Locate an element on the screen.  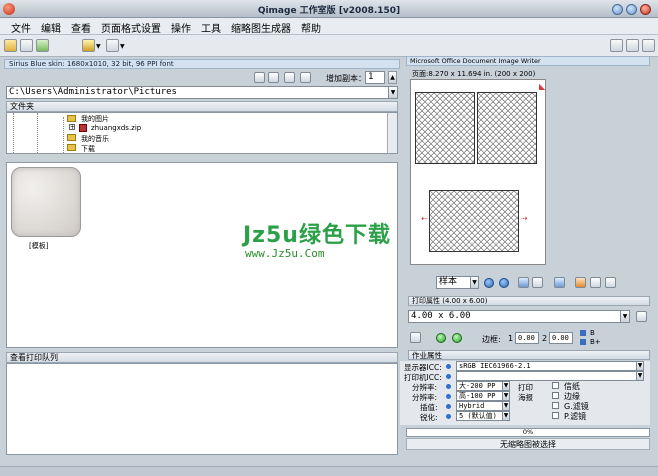
remove-icon is located at coordinates (305, 77).